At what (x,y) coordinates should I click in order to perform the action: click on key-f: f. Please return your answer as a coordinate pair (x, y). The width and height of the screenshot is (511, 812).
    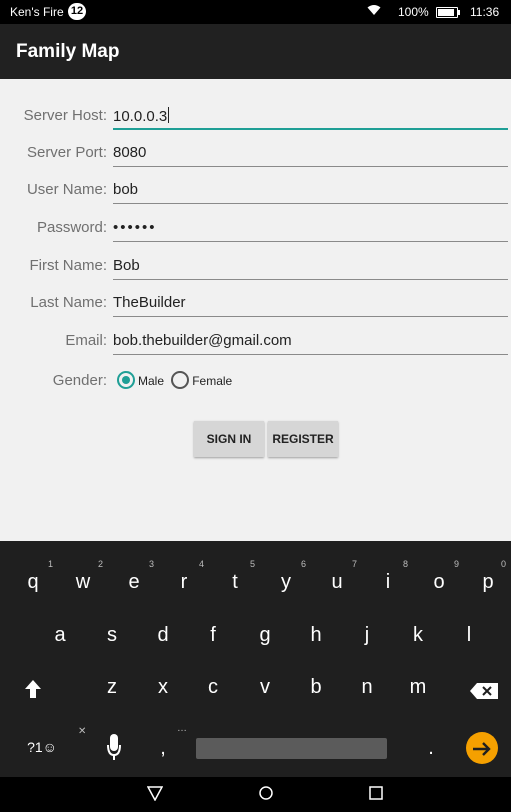
    Looking at the image, I should click on (213, 635).